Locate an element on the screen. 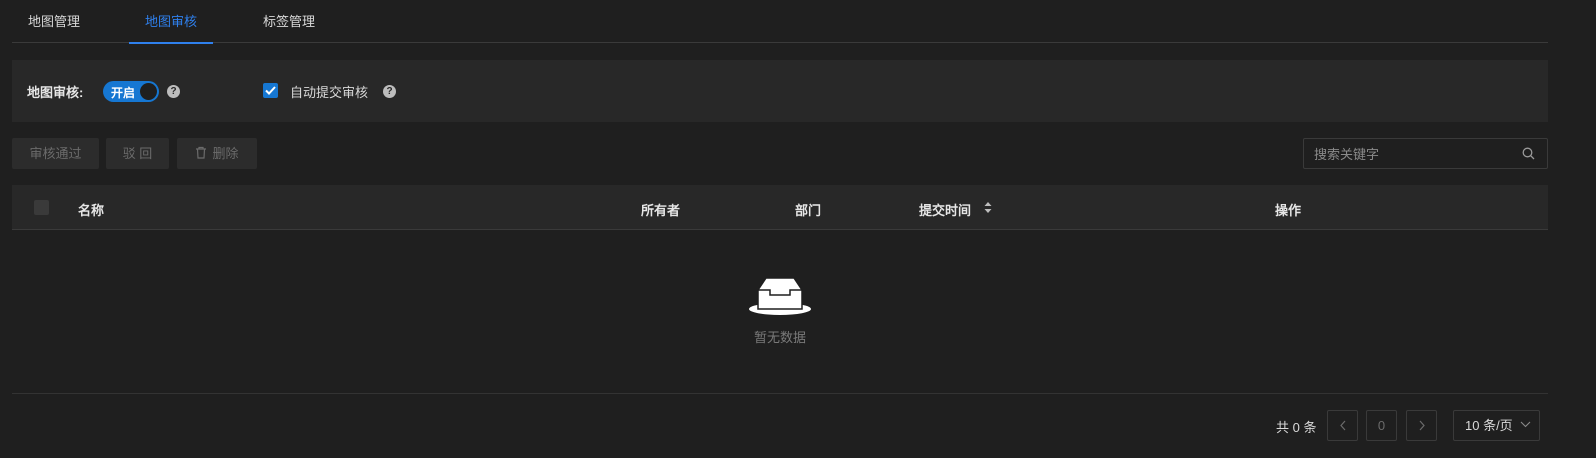 Image resolution: width=1596 pixels, height=458 pixels. auto-submit-label: 自动提交审核 is located at coordinates (329, 92).